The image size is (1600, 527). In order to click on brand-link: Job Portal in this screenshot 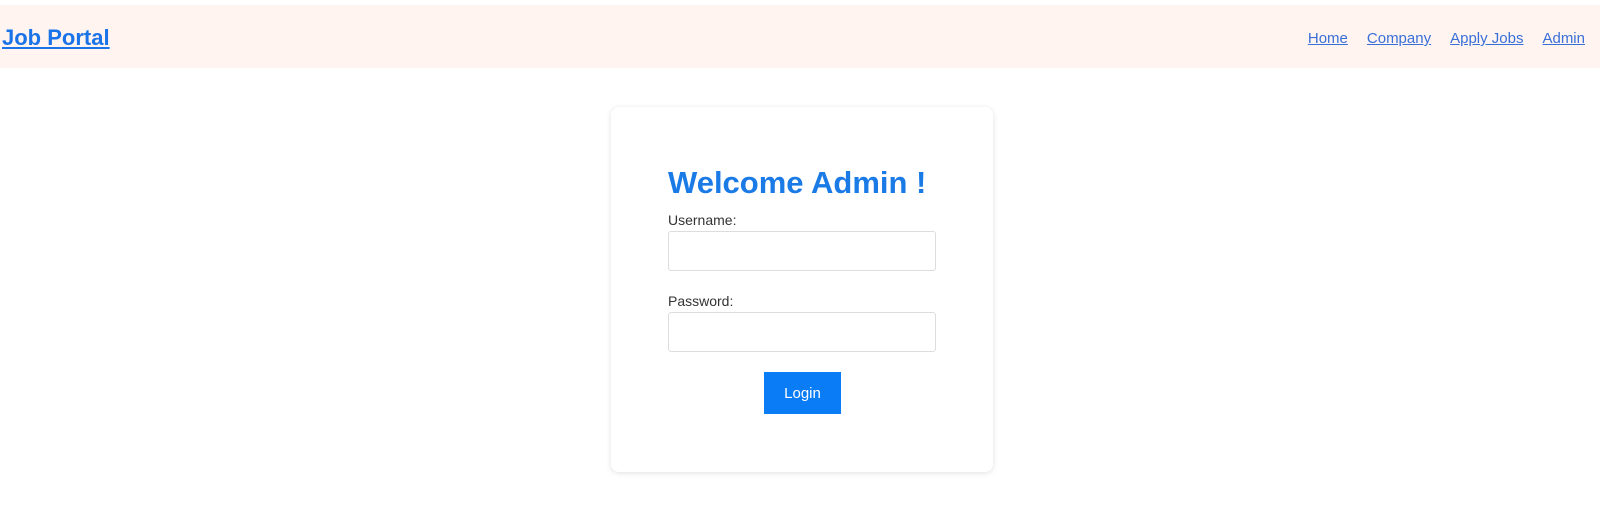, I will do `click(56, 38)`.